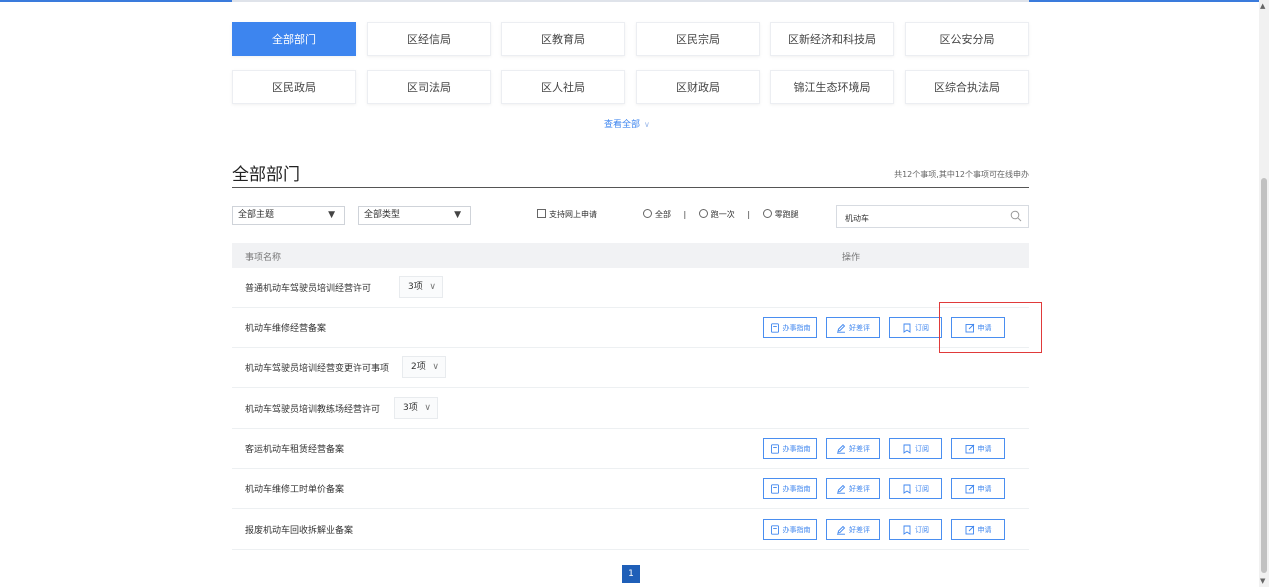 The image size is (1269, 587). I want to click on sub-items-count: 2项, so click(418, 367).